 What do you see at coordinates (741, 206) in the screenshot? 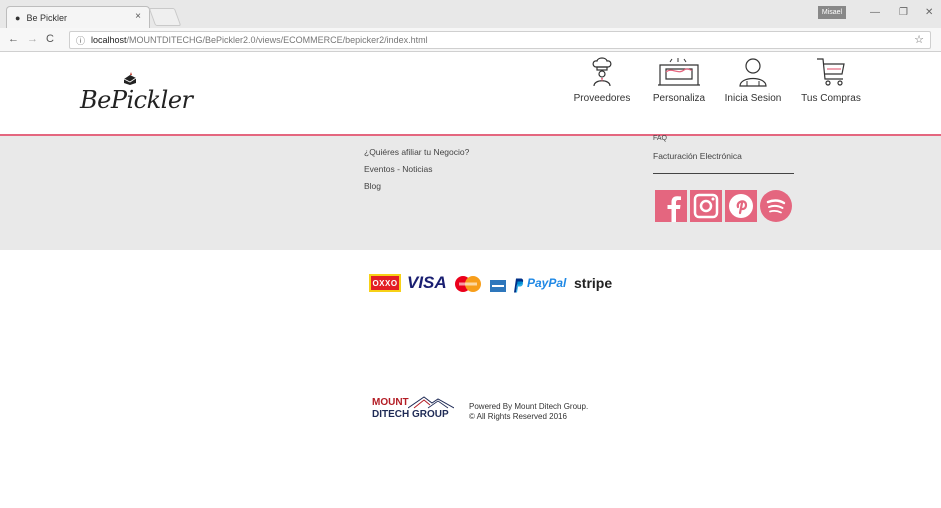
I see `pinterest-icon` at bounding box center [741, 206].